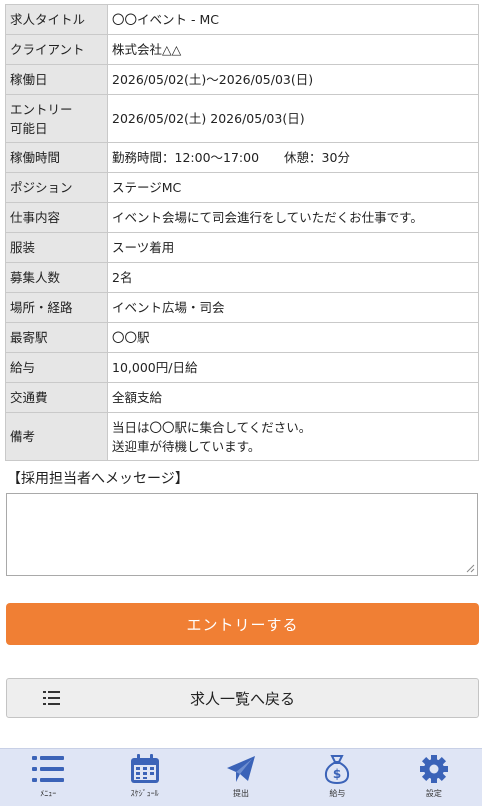 Image resolution: width=482 pixels, height=806 pixels. Describe the element at coordinates (241, 793) in the screenshot. I see `nav-label: 提出` at that location.